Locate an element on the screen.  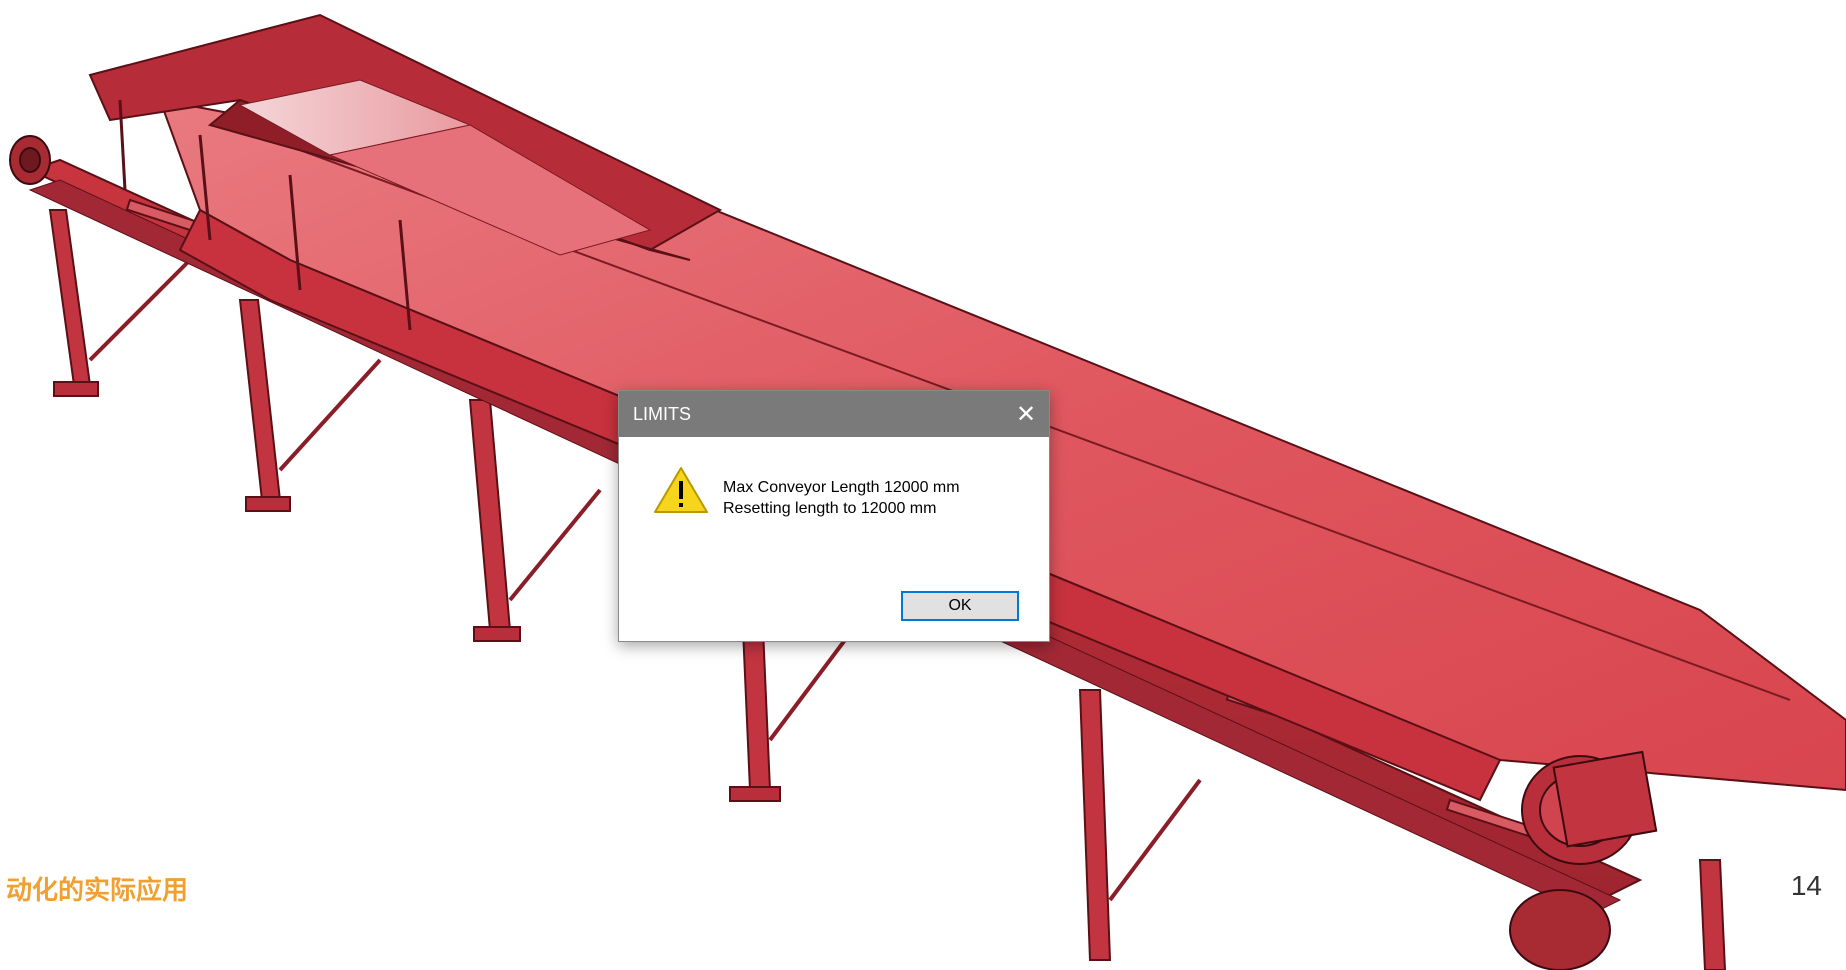
page-number: 14 is located at coordinates (1806, 885).